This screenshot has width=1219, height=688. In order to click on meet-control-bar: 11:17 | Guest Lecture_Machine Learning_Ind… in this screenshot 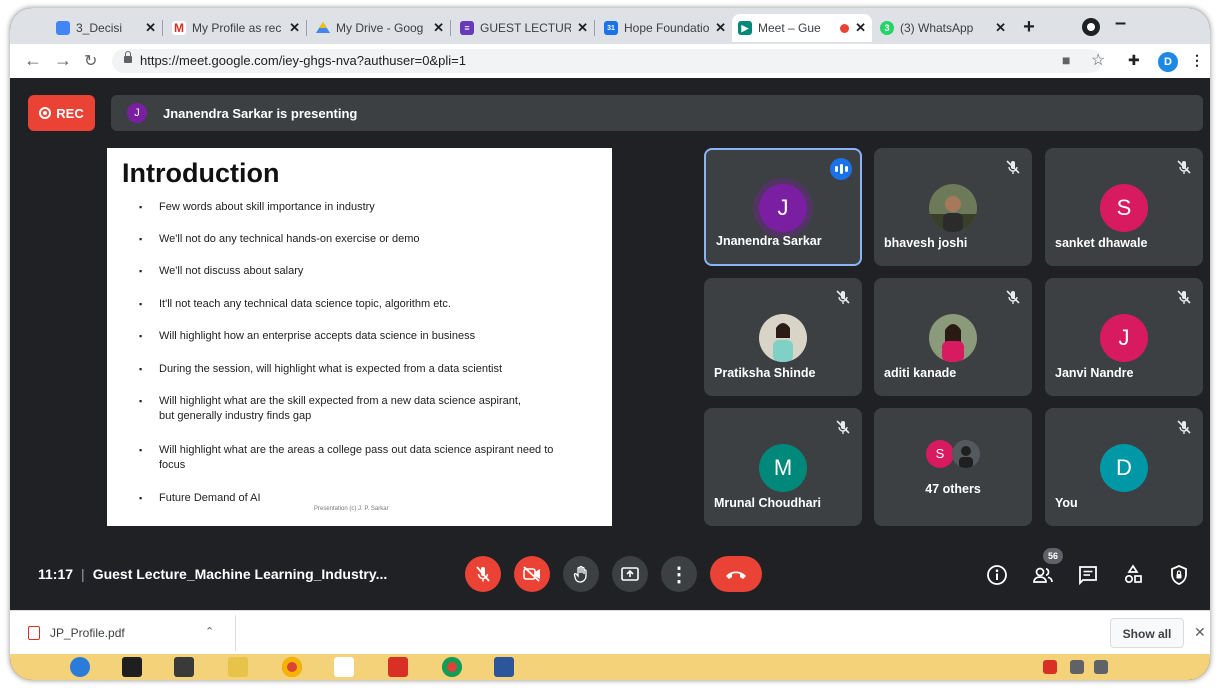, I will do `click(610, 575)`.